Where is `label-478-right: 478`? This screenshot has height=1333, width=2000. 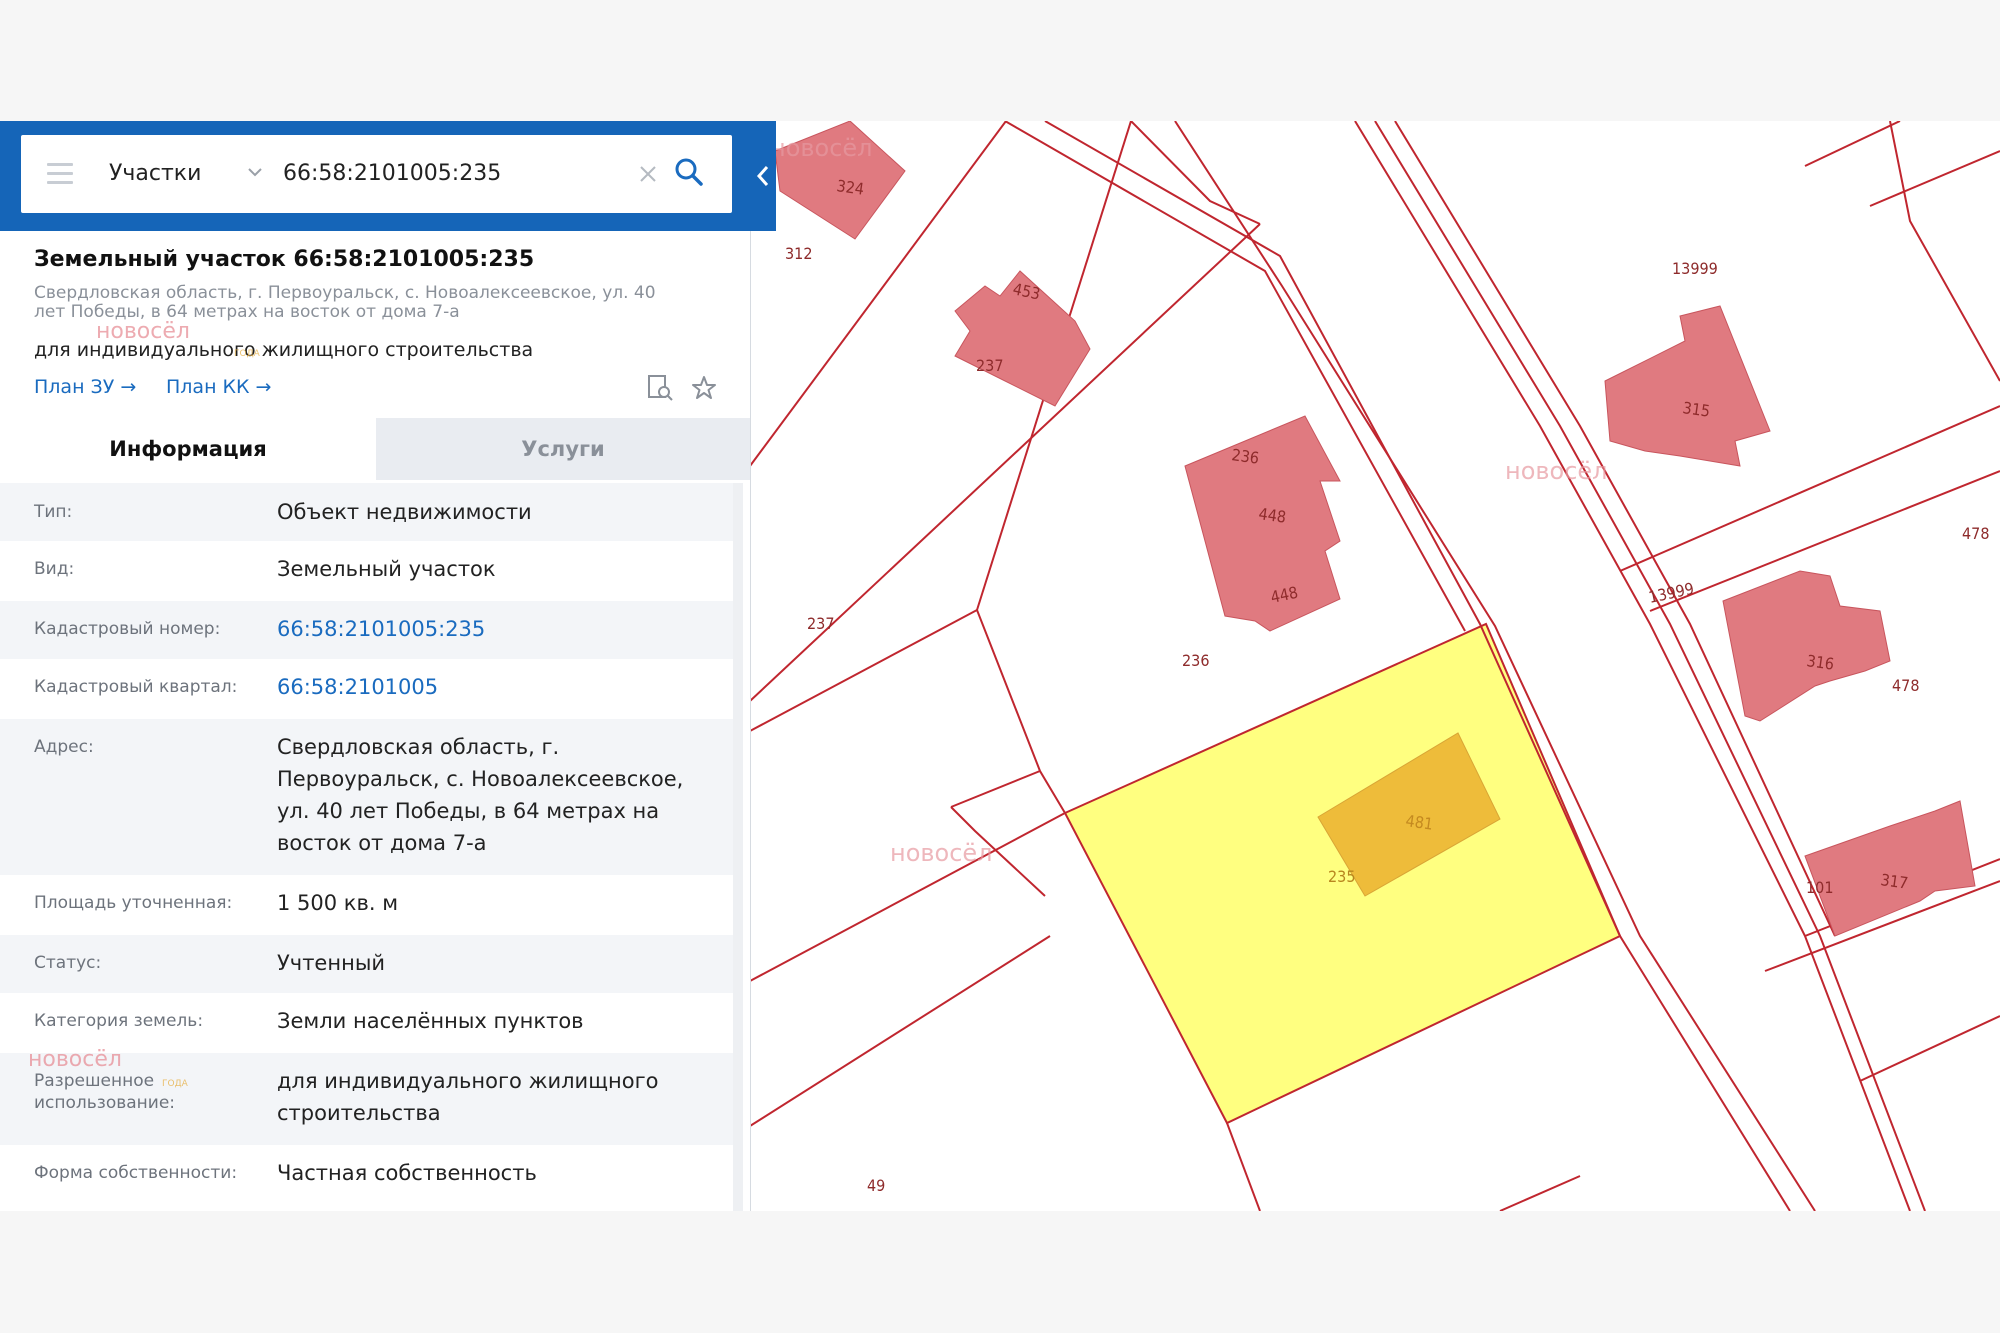 label-478-right: 478 is located at coordinates (1975, 533).